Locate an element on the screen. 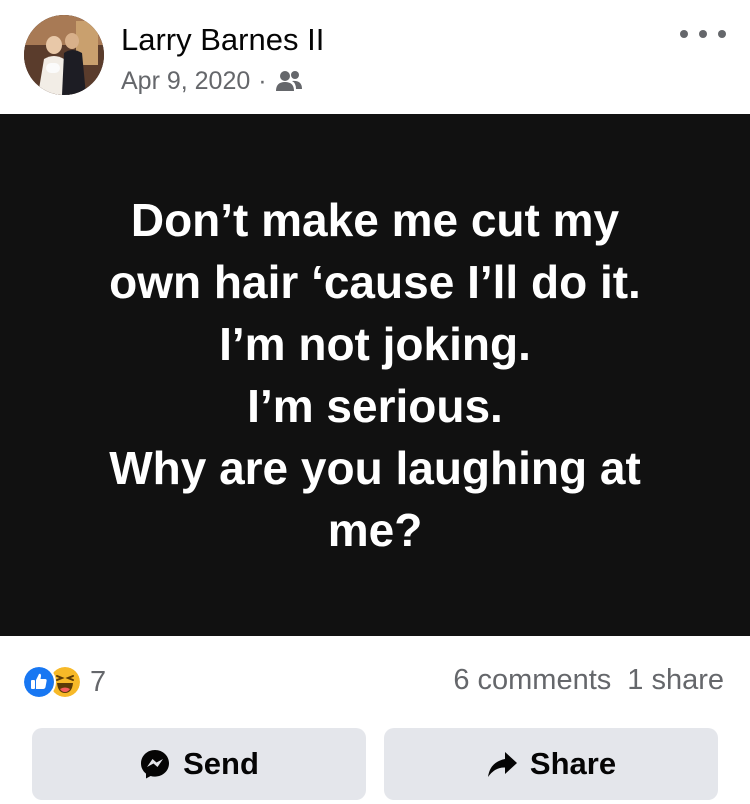 The height and width of the screenshot is (804, 750). reactions-summary: 7 is located at coordinates (64, 682).